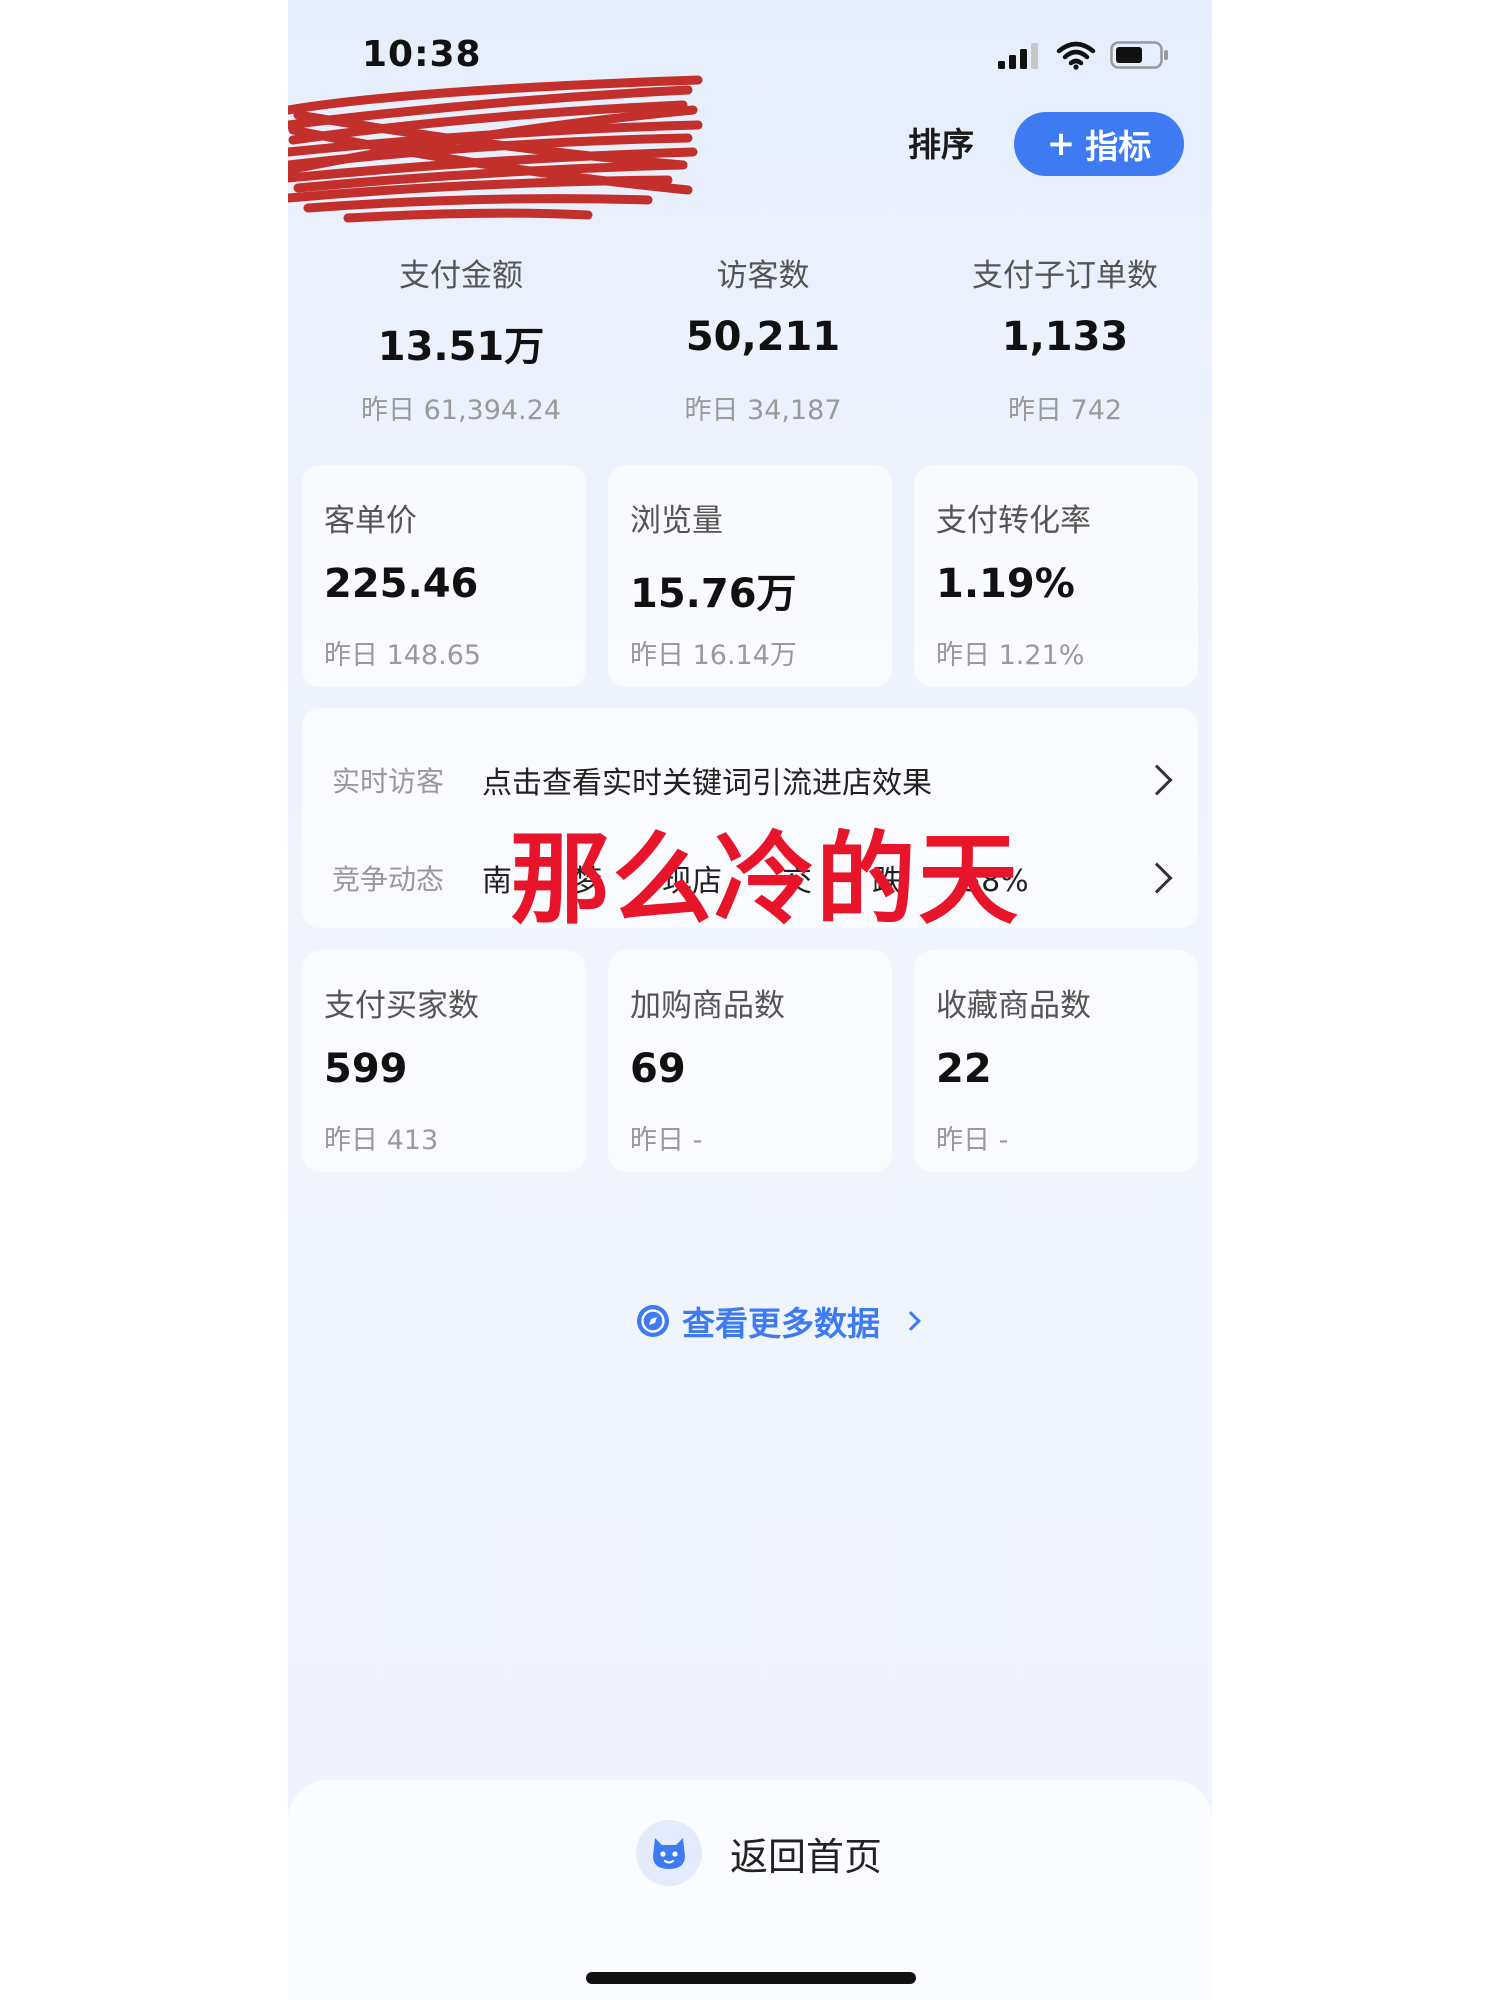 This screenshot has width=1500, height=2000. Describe the element at coordinates (366, 1069) in the screenshot. I see `metric-value: 599` at that location.